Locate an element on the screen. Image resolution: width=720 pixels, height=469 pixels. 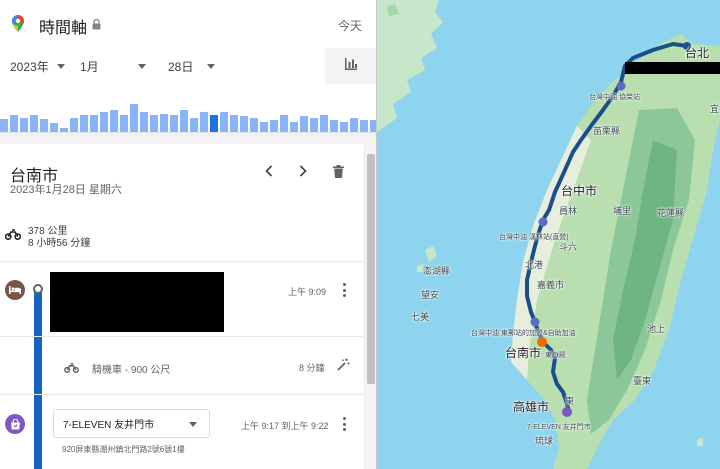
delete-day-button is located at coordinates (338, 171).